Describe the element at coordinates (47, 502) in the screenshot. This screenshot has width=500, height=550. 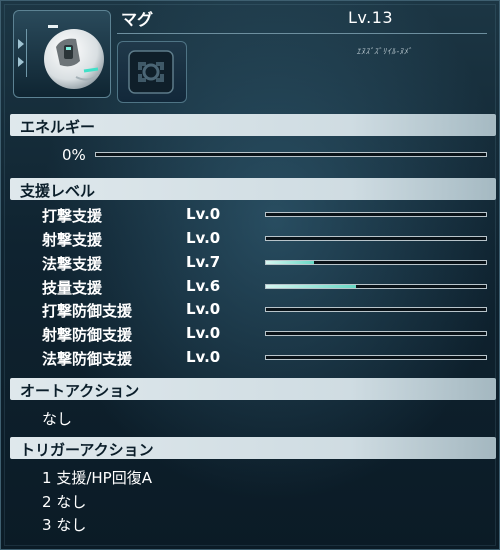
I see `trigger-item-number: 2` at that location.